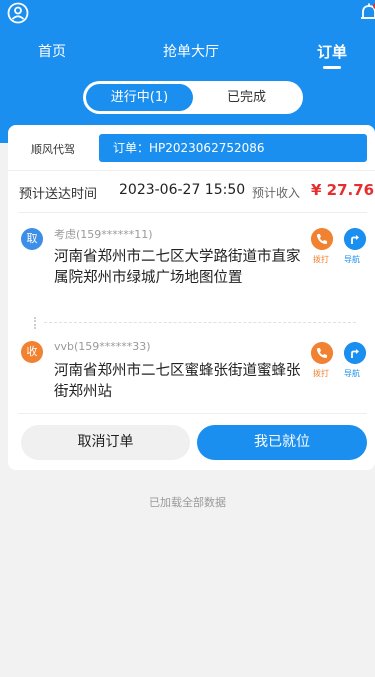  Describe the element at coordinates (322, 239) in the screenshot. I see `pickup-call-button` at that location.